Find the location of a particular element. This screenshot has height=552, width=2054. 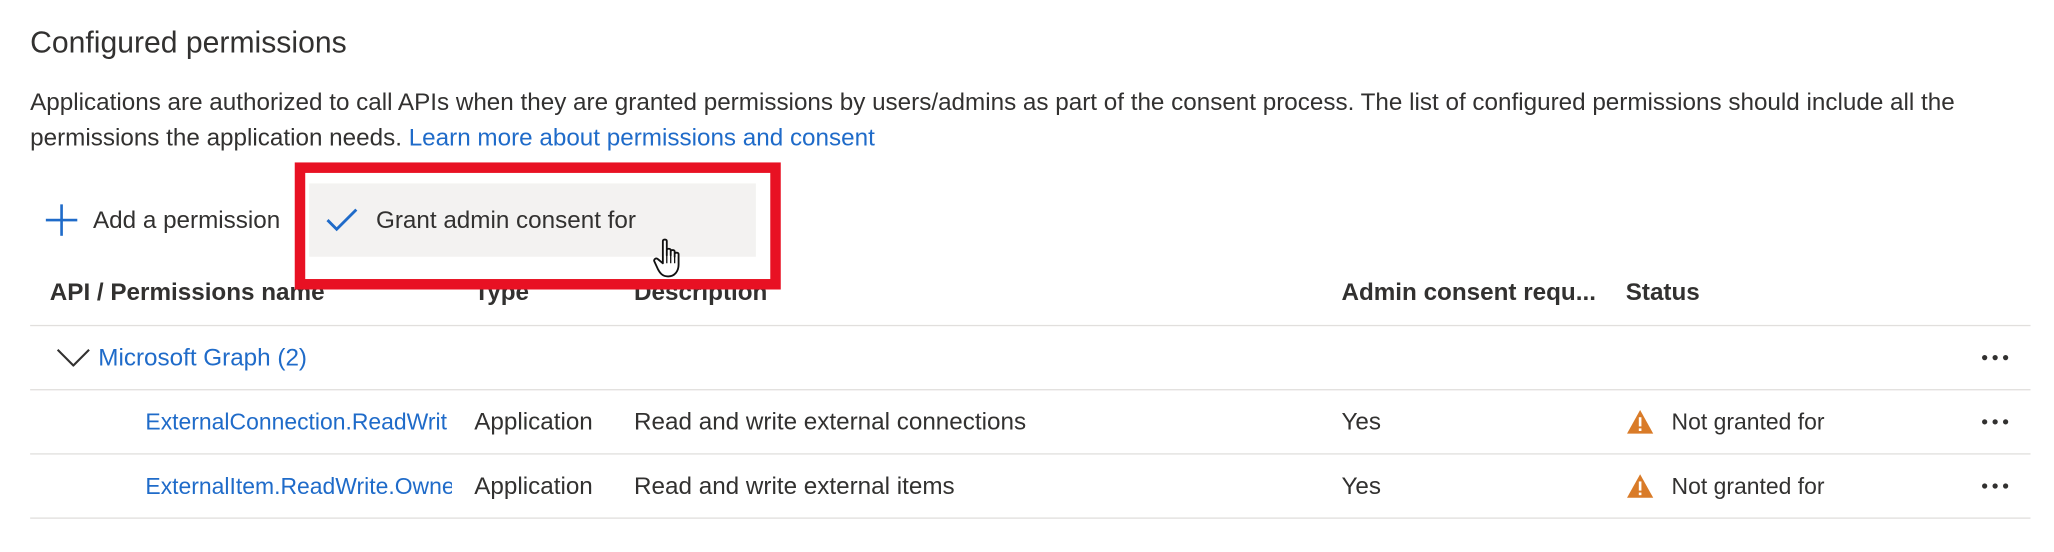

section-title: Configured permissions is located at coordinates (188, 41).